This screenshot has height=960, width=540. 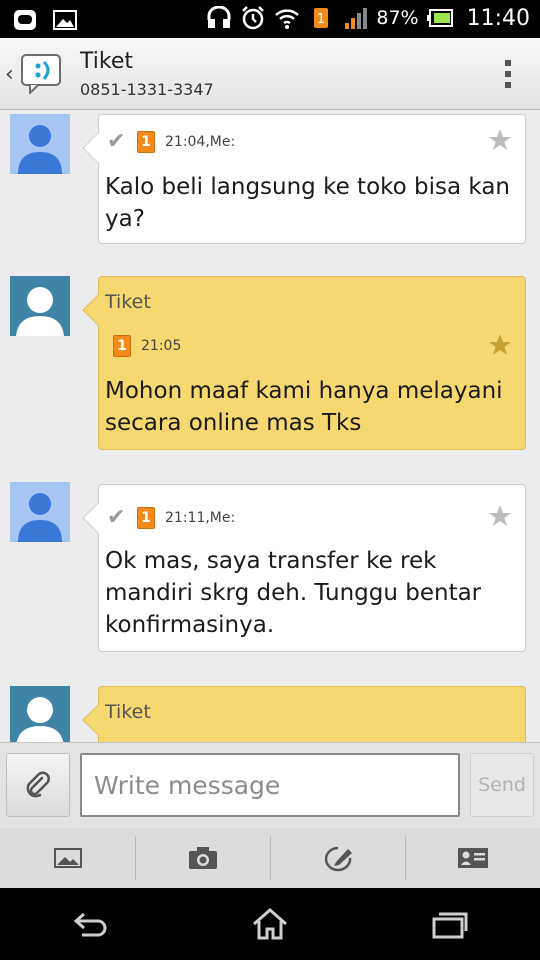 I want to click on conversation-title: Tiket, so click(x=106, y=61).